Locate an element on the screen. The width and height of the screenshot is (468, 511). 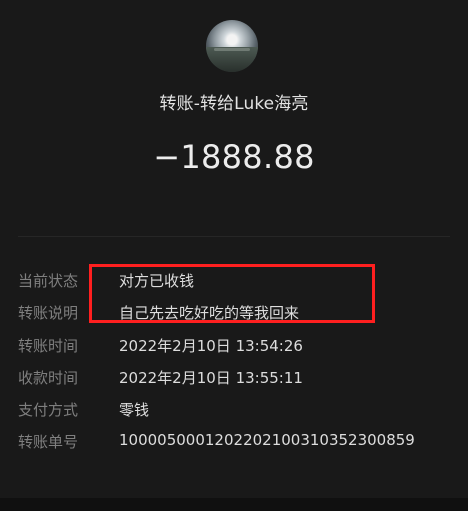
transfer-time-label: 转账时间 is located at coordinates (48, 346).